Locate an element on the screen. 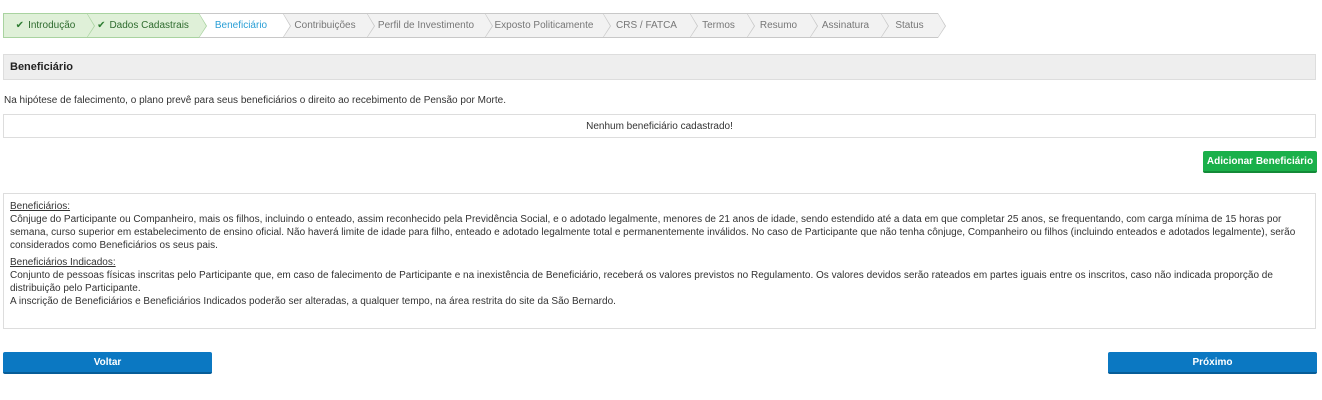 This screenshot has width=1322, height=400. step-beneficiario: Beneficiário is located at coordinates (245, 25).